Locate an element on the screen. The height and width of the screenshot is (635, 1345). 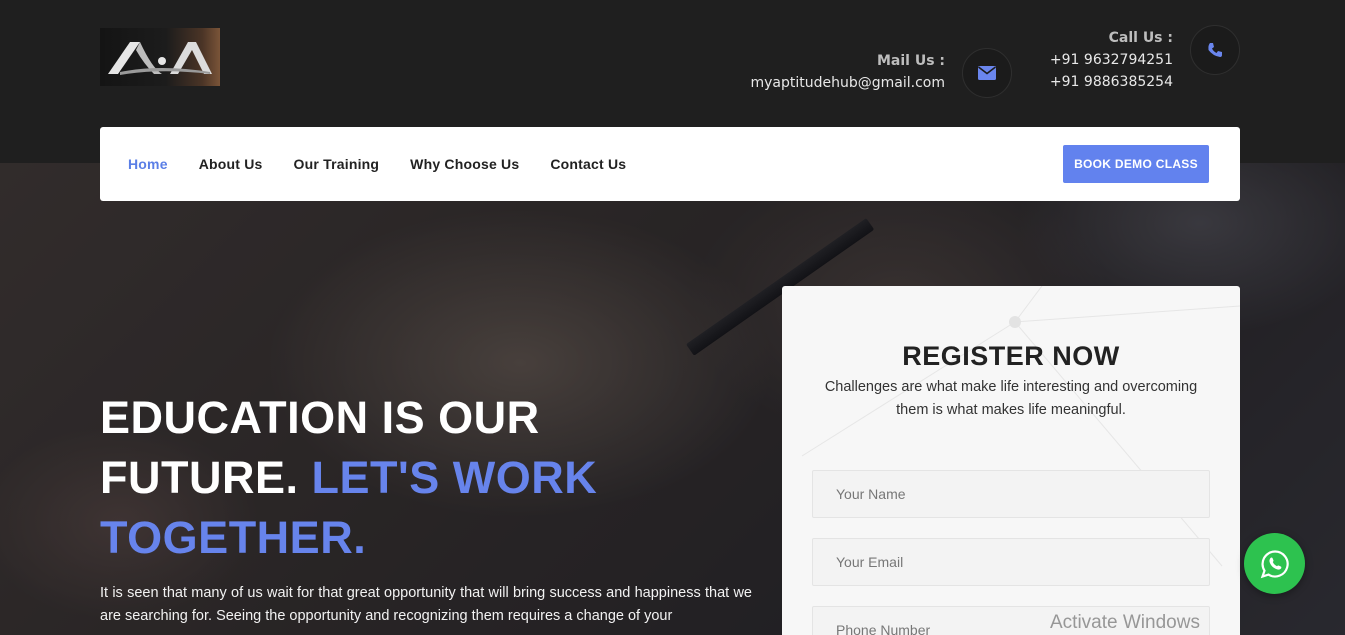
book-demo-button: BOOK DEMO CLASS is located at coordinates (1136, 164).